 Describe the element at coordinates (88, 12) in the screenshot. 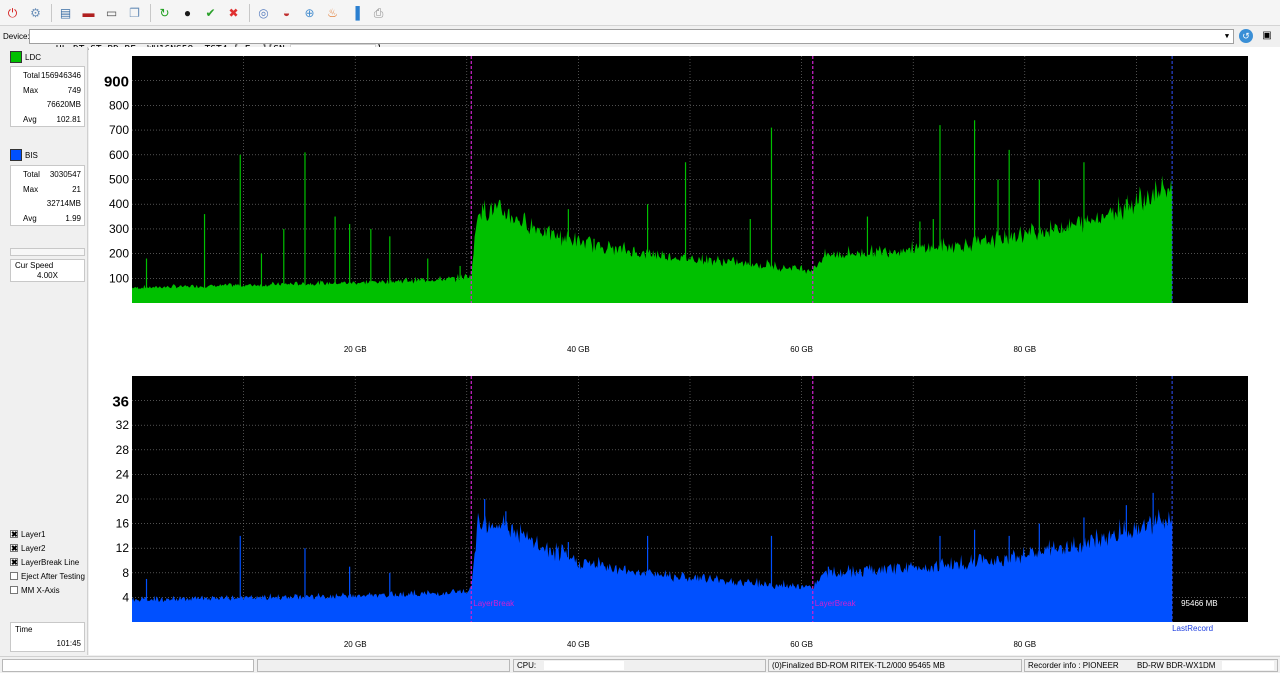

I see `erase-icon: ▬` at that location.